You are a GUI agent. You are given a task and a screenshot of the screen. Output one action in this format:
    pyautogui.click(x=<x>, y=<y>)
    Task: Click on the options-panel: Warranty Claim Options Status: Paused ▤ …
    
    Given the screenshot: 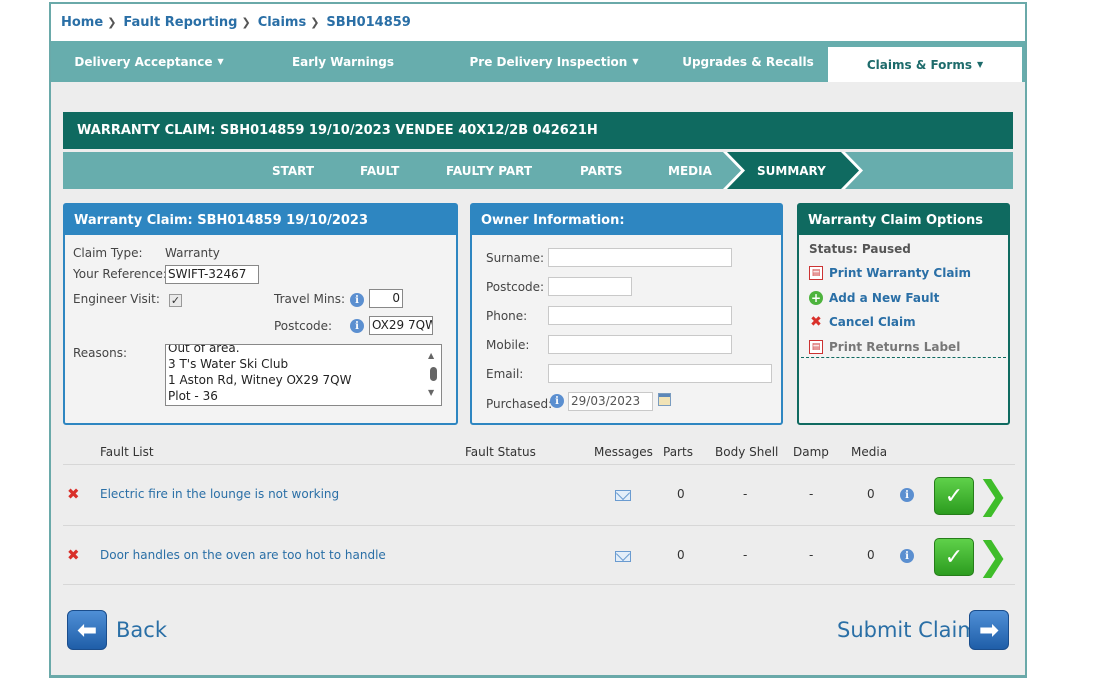 What is the action you would take?
    pyautogui.click(x=903, y=314)
    